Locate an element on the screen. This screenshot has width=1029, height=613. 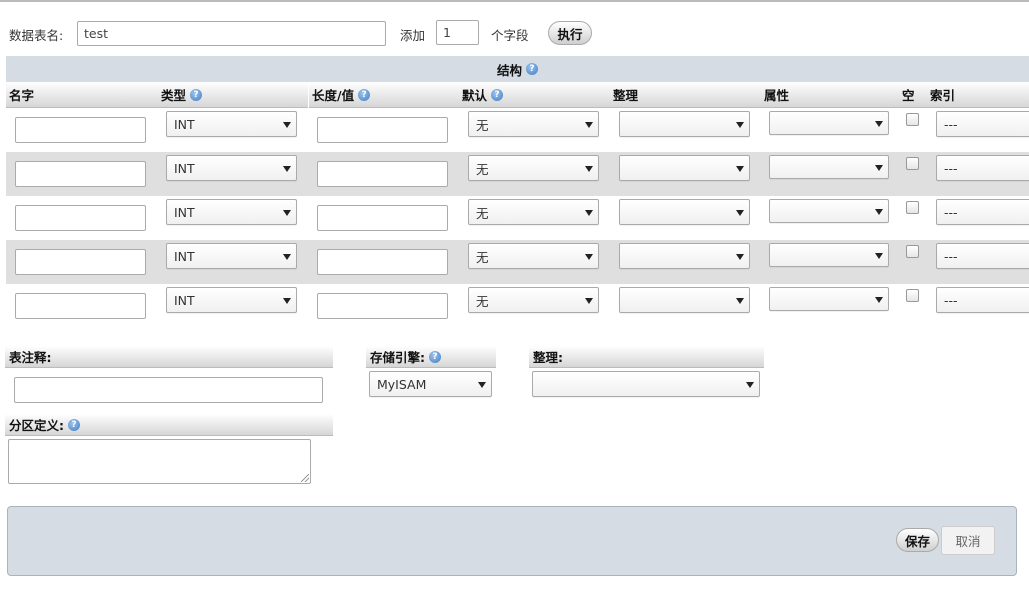
add-count-input: 1 is located at coordinates (457, 32).